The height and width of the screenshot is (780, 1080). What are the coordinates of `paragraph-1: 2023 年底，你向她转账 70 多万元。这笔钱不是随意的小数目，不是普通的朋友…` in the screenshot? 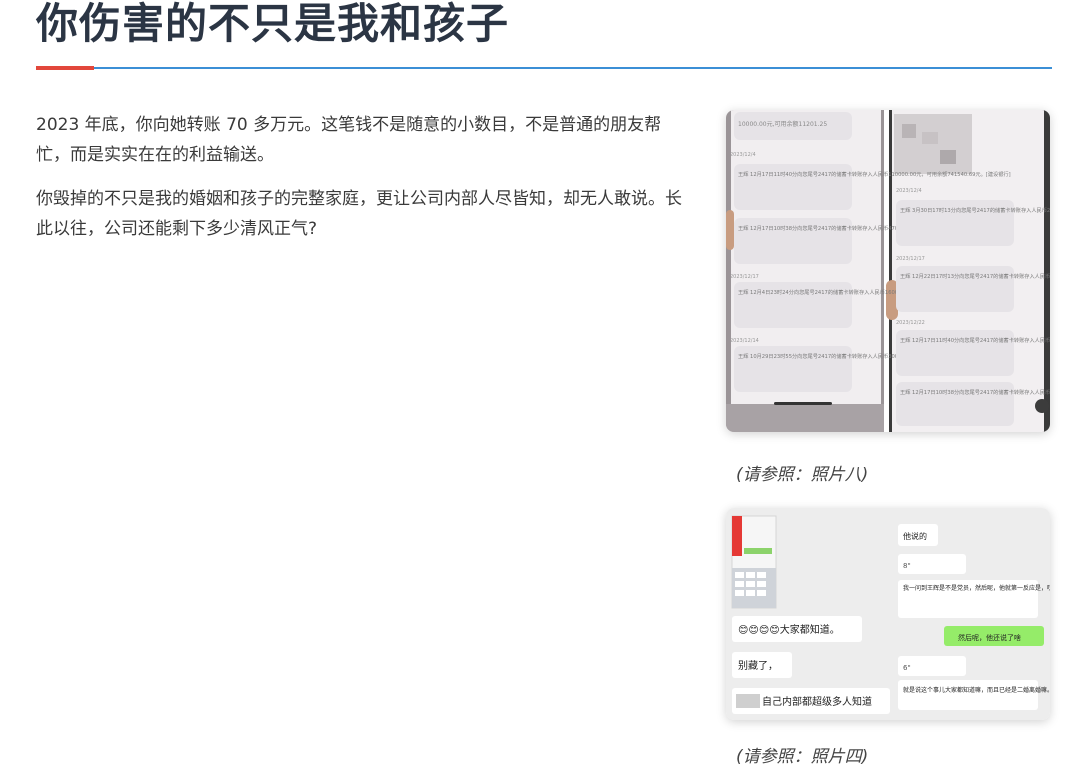 It's located at (349, 140).